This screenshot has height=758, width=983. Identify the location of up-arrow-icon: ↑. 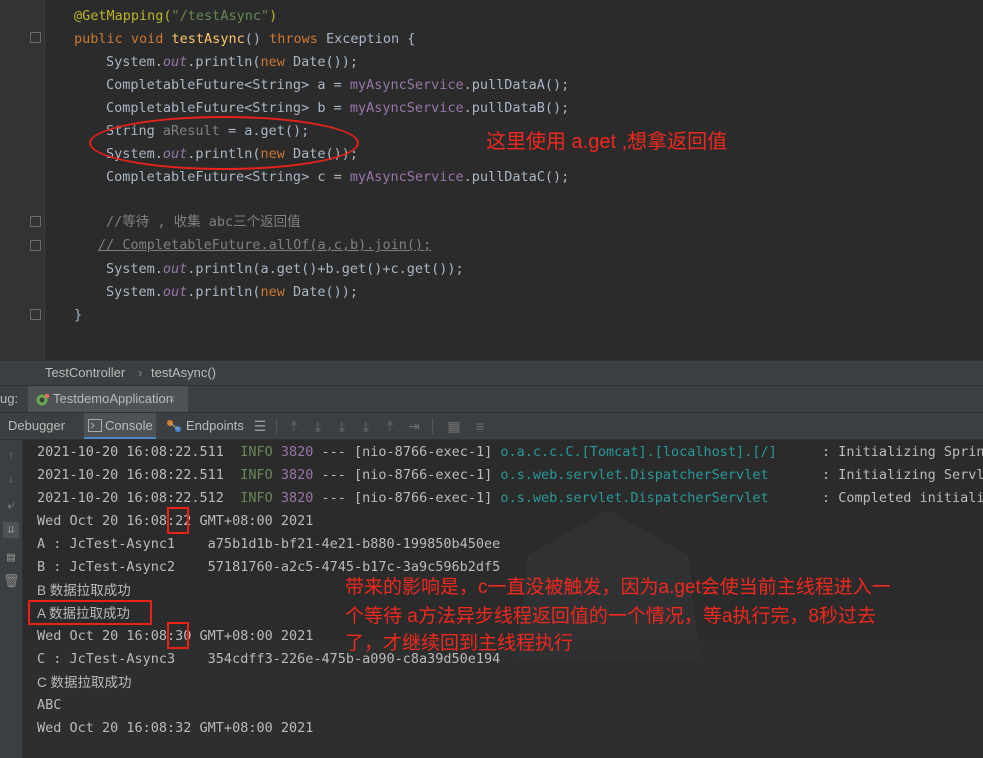
(11, 456).